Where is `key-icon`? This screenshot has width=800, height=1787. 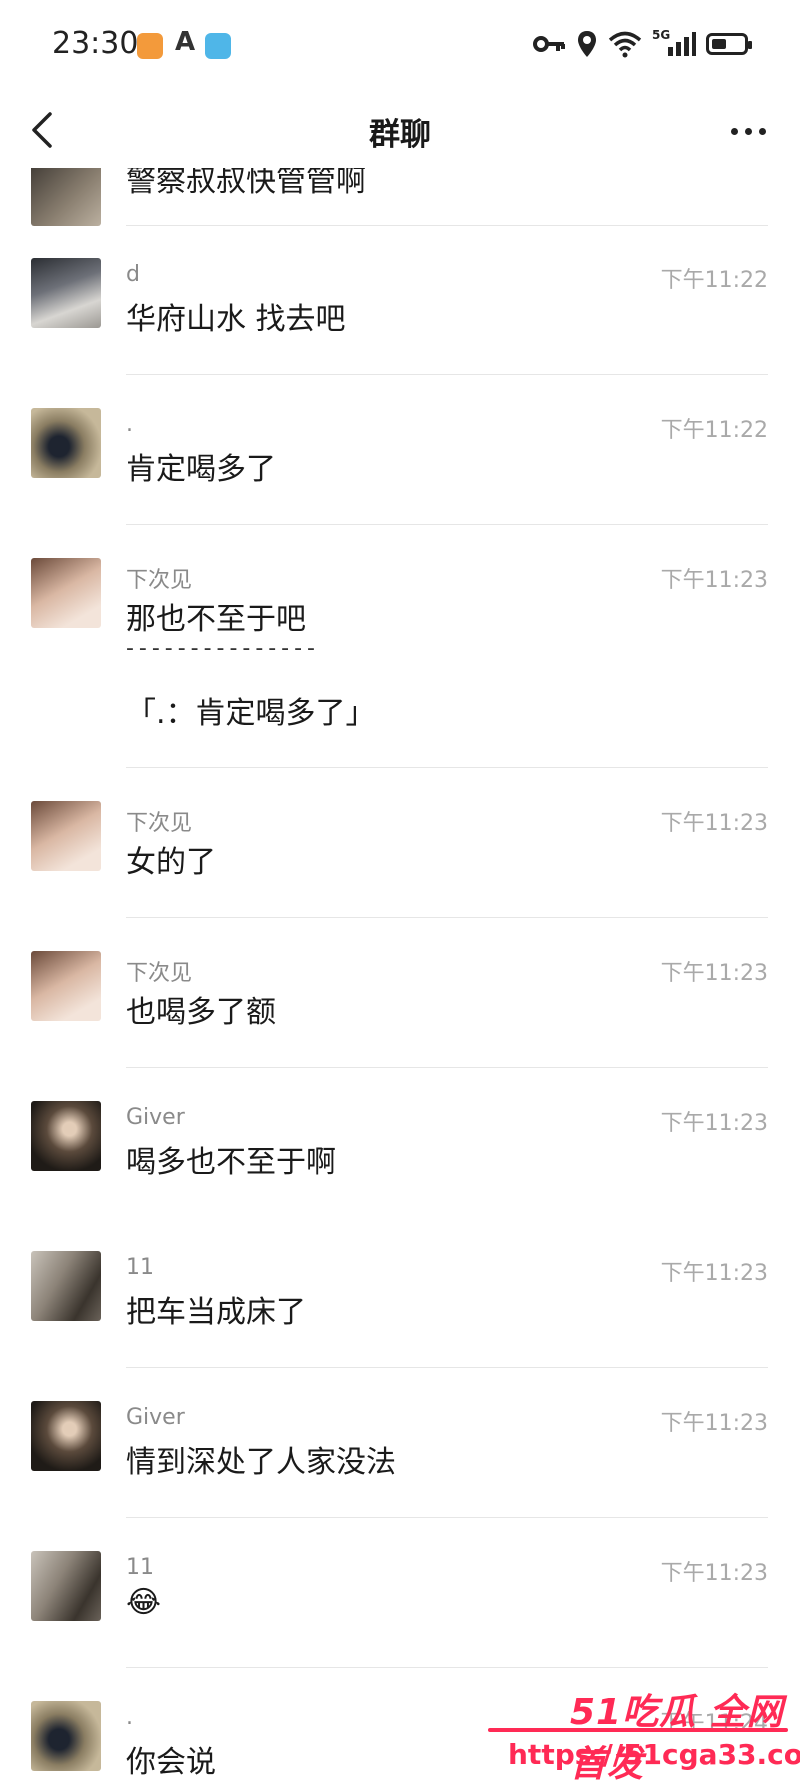 key-icon is located at coordinates (549, 44).